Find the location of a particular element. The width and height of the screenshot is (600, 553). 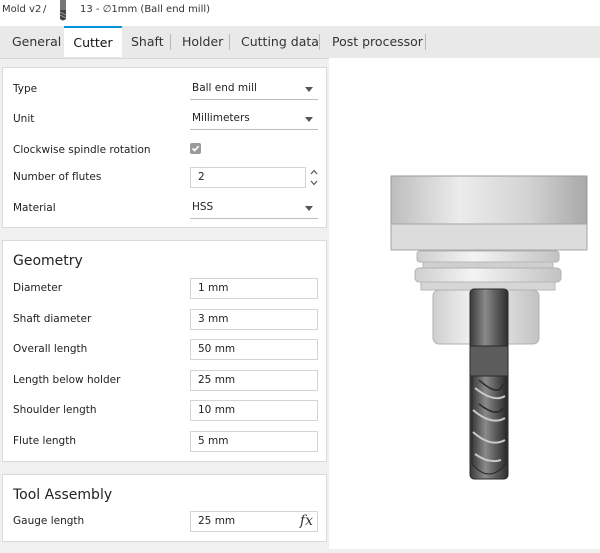

length-below-holder-row: Length below holder 25 mm is located at coordinates (164, 381).